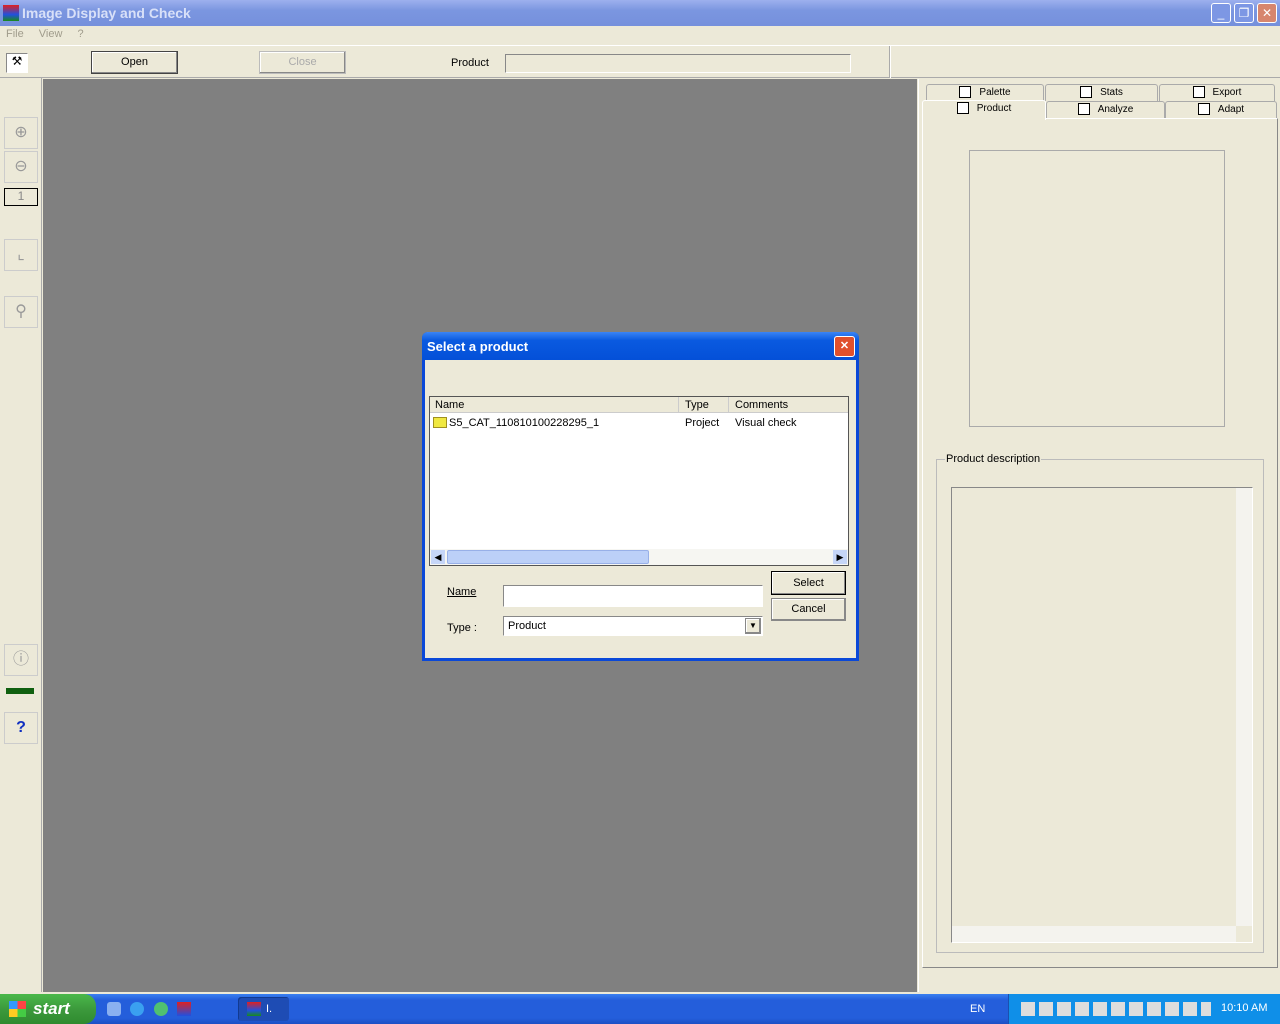 The height and width of the screenshot is (1024, 1280). I want to click on tab-stats: Stats, so click(1101, 92).